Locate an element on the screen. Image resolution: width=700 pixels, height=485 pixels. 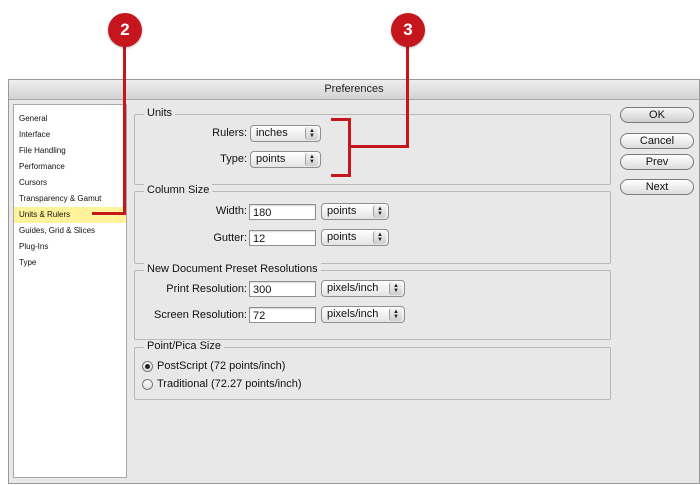
sidebar-item-interface: Interface is located at coordinates (70, 135).